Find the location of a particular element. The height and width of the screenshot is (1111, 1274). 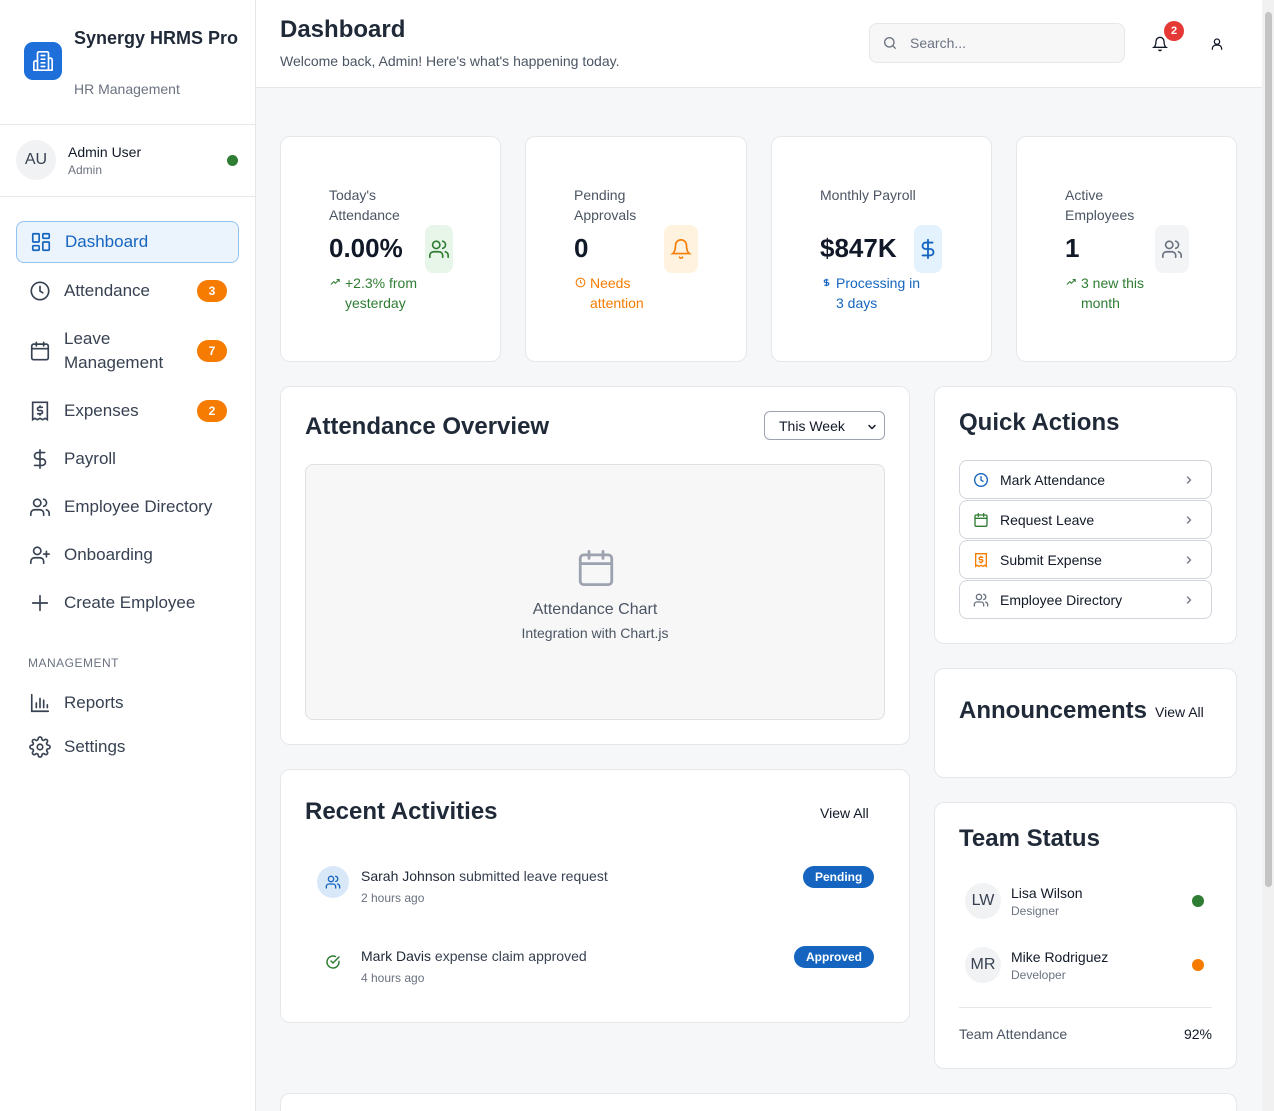

profile-button is located at coordinates (1217, 44).